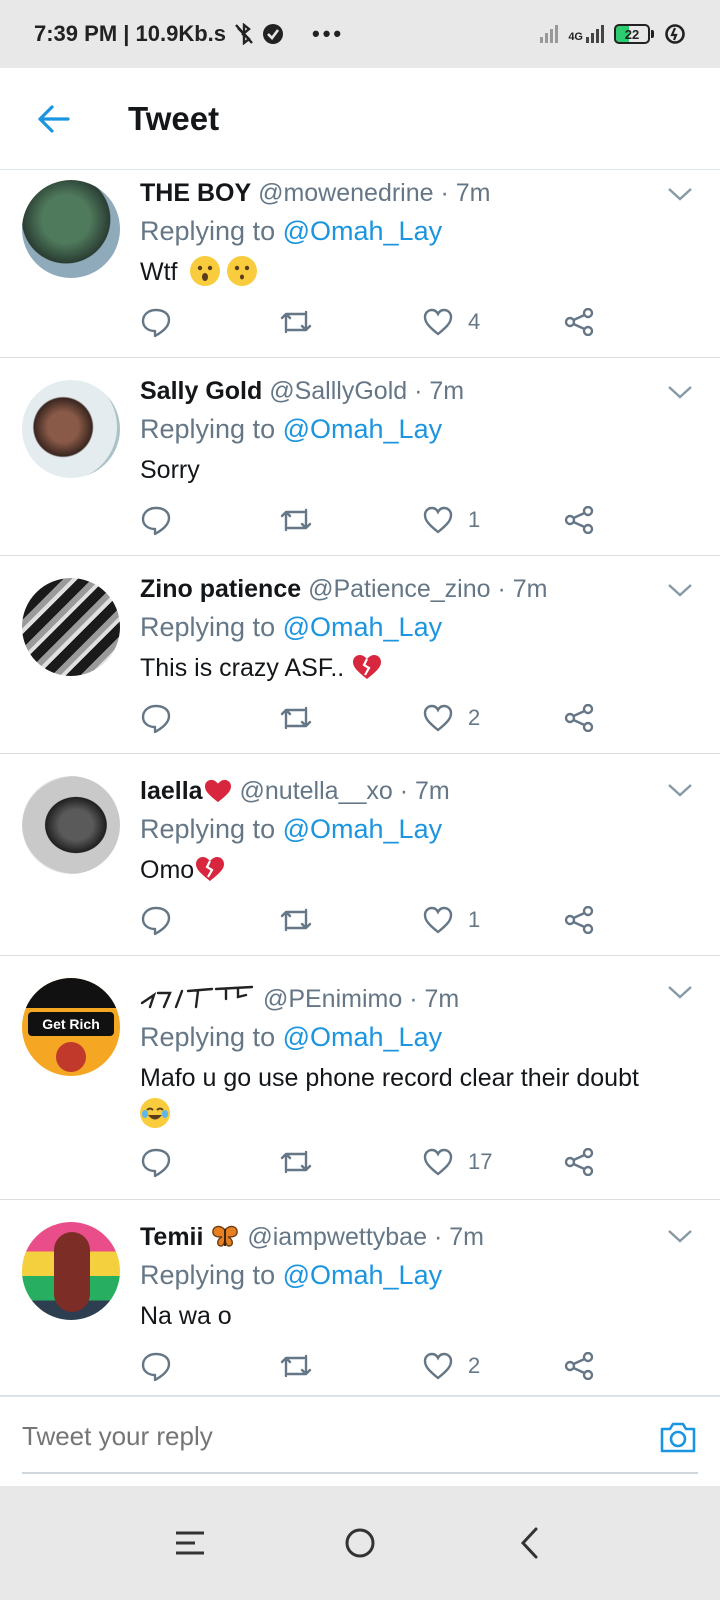  I want to click on red-heart-emoji-icon, so click(217, 791).